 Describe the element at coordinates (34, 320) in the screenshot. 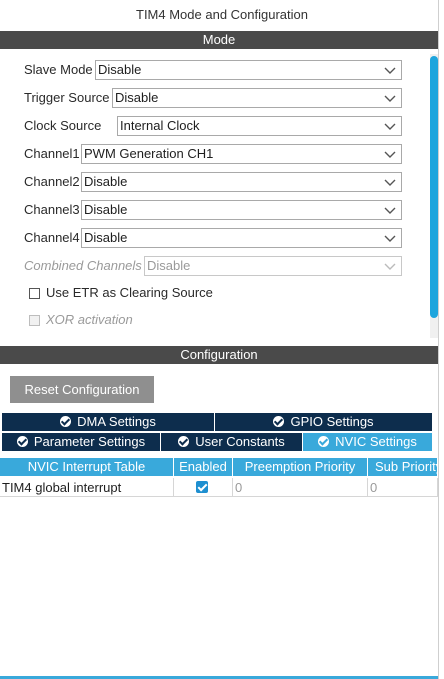

I see `xor-activation-checkbox` at that location.